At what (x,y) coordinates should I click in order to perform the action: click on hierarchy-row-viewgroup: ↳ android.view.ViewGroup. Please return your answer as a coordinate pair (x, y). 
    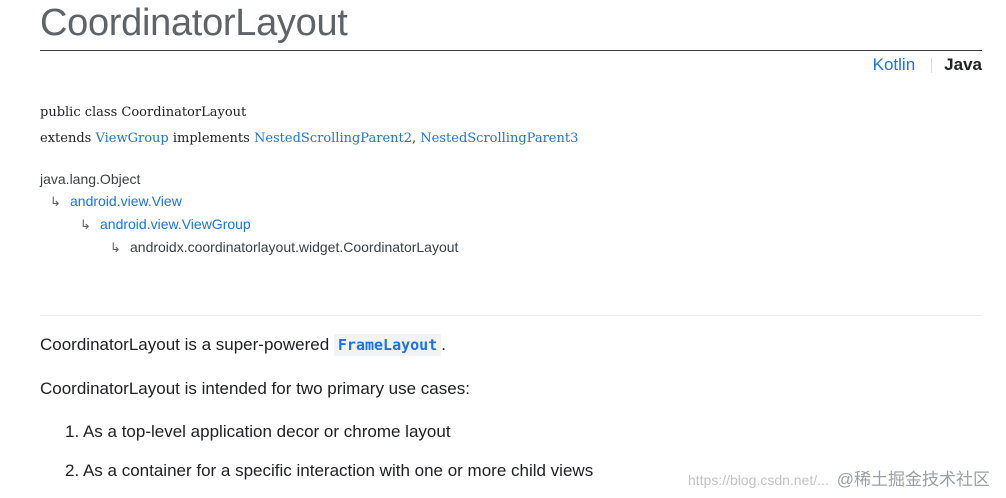
    Looking at the image, I should click on (249, 224).